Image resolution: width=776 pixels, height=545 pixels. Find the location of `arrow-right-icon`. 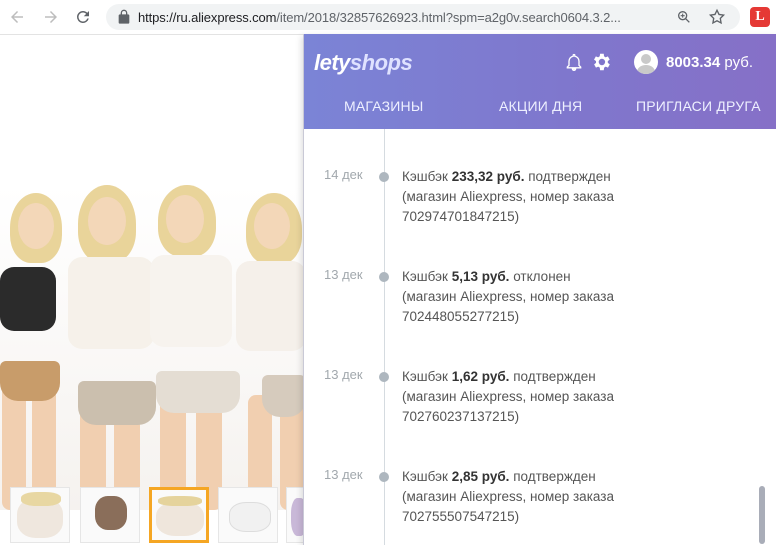

arrow-right-icon is located at coordinates (51, 17).